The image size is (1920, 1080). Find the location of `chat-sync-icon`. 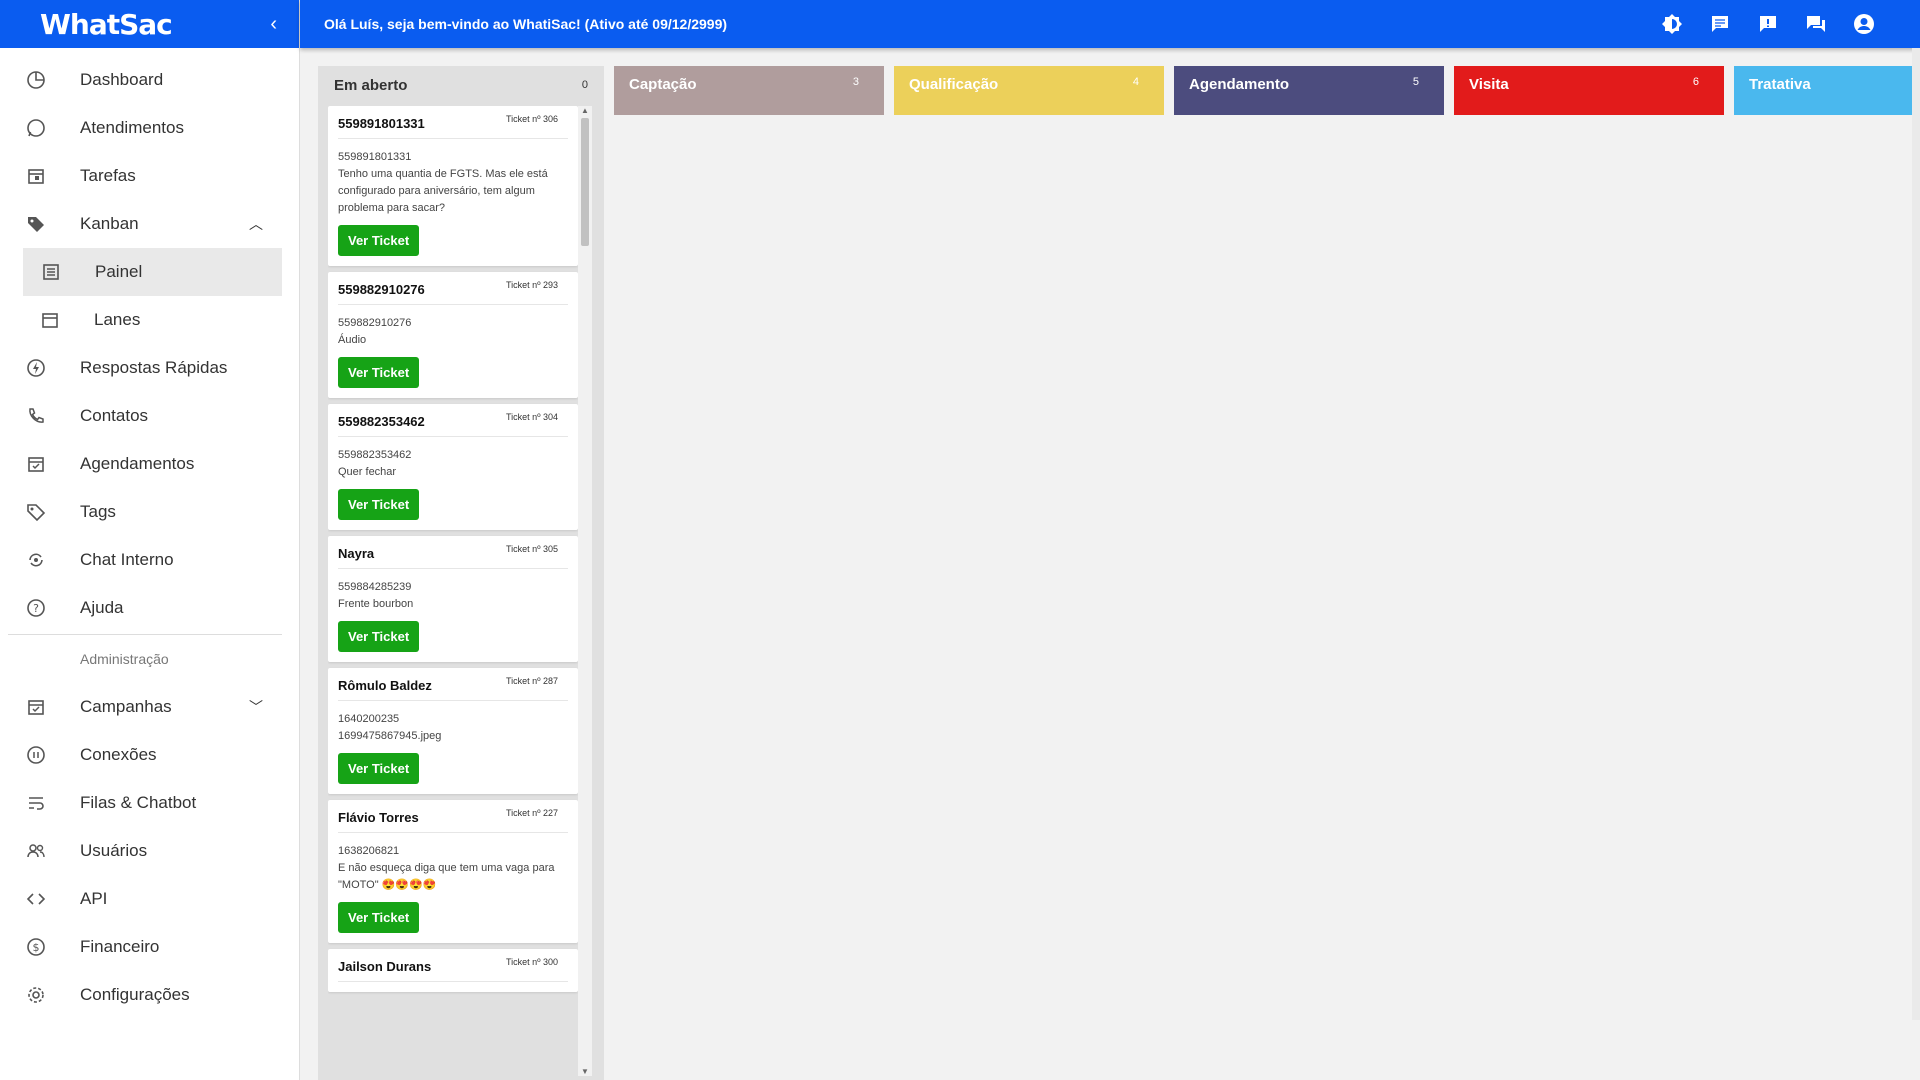

chat-sync-icon is located at coordinates (36, 560).